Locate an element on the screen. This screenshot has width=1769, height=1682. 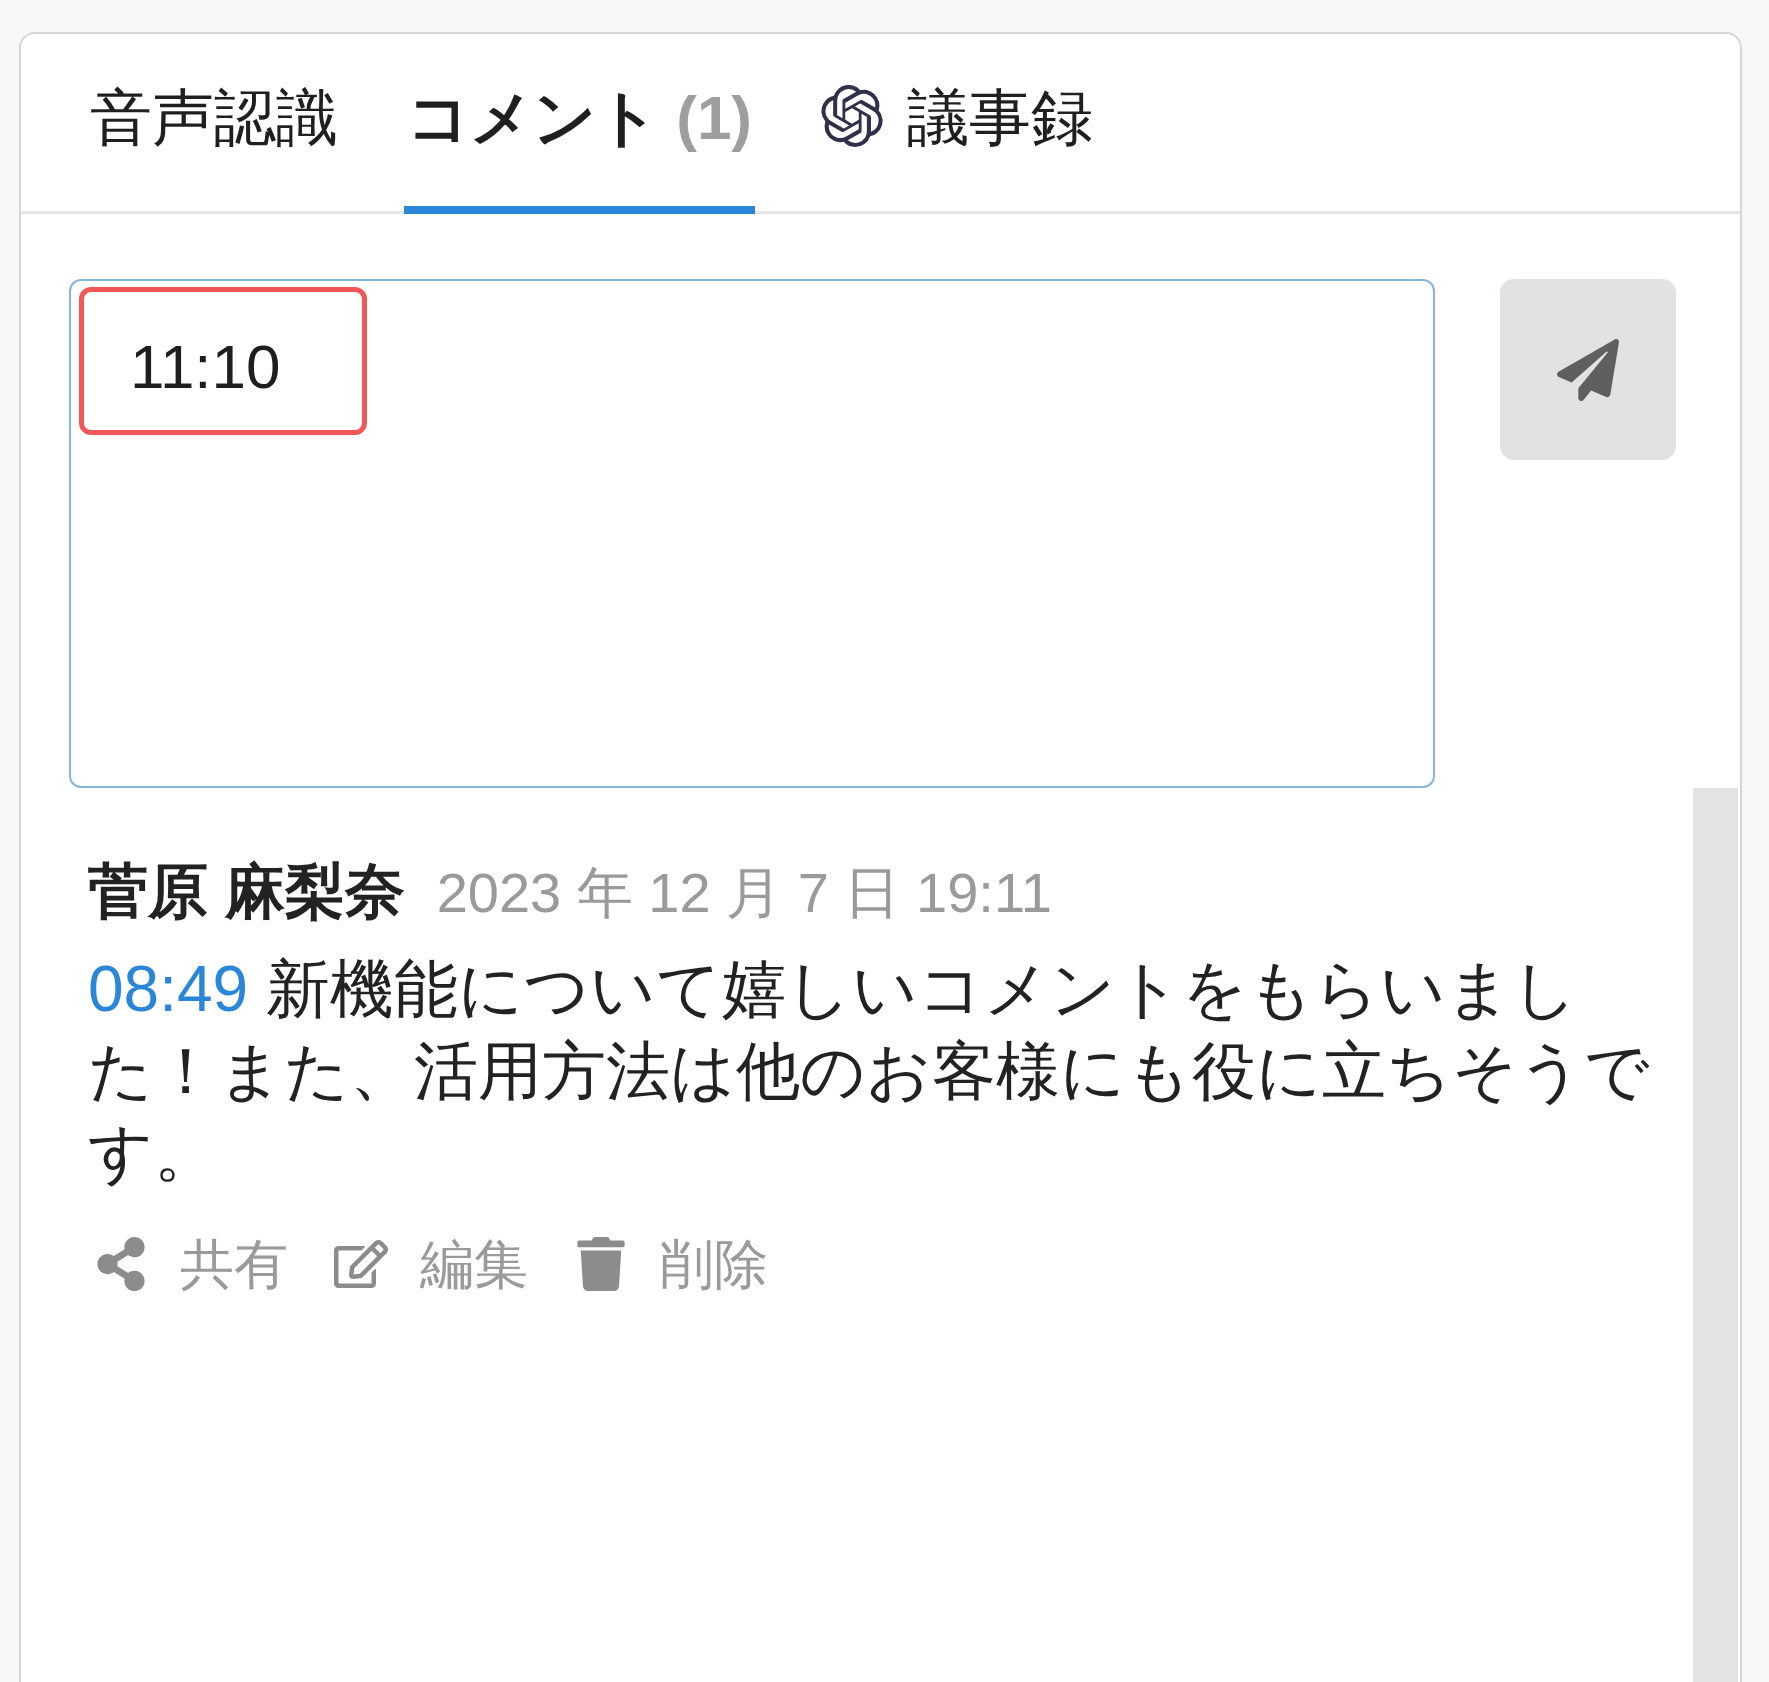
paper-plane-icon is located at coordinates (1588, 369).